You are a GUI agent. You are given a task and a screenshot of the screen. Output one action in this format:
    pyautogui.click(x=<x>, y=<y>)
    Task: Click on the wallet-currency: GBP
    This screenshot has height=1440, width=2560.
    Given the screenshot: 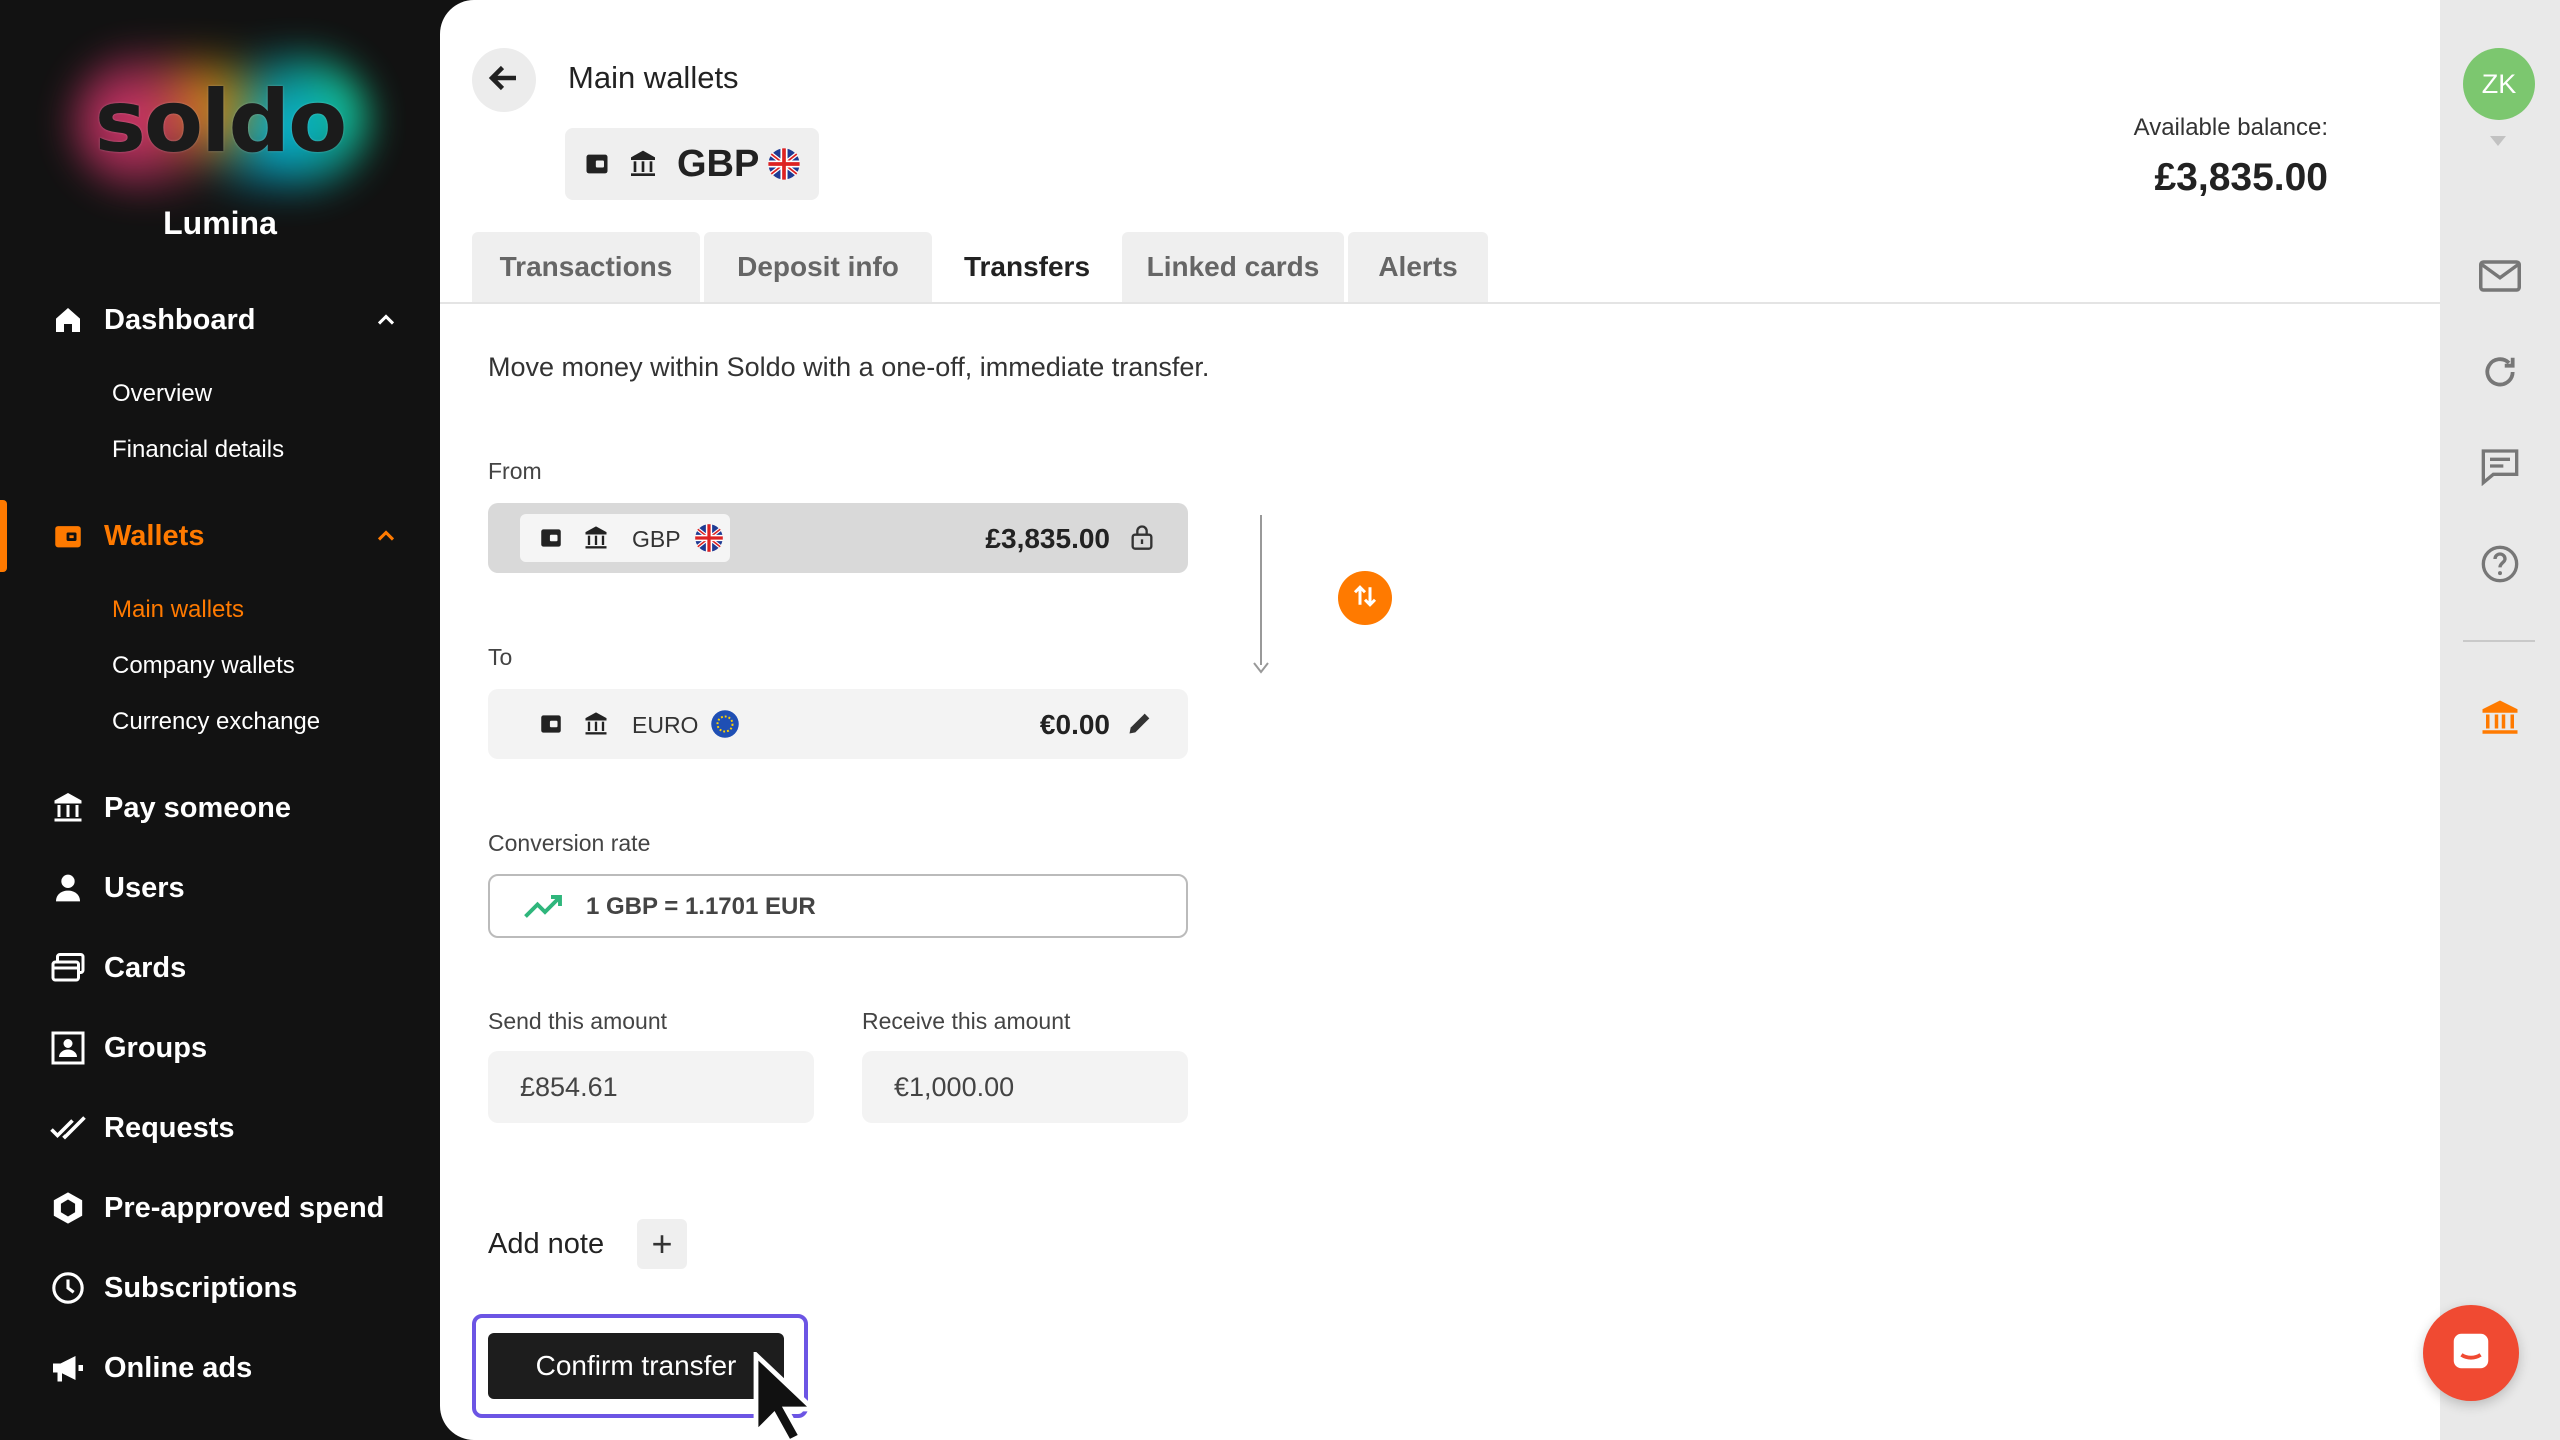 What is the action you would take?
    pyautogui.click(x=718, y=163)
    